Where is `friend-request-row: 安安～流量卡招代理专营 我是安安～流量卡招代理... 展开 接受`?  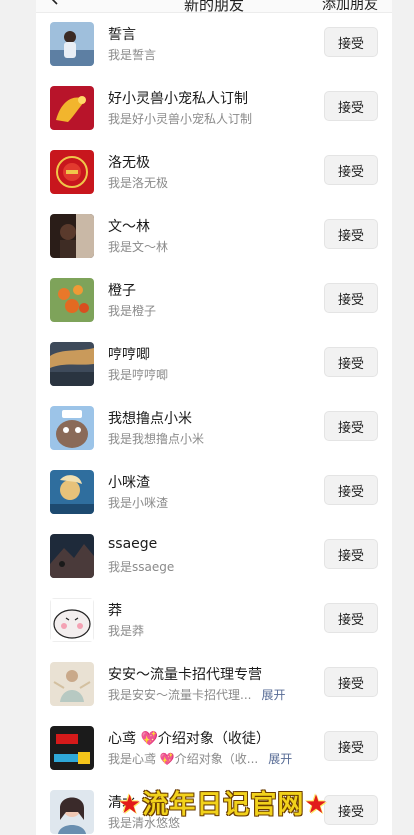 friend-request-row: 安安～流量卡招代理专营 我是安安～流量卡招代理... 展开 接受 is located at coordinates (214, 694).